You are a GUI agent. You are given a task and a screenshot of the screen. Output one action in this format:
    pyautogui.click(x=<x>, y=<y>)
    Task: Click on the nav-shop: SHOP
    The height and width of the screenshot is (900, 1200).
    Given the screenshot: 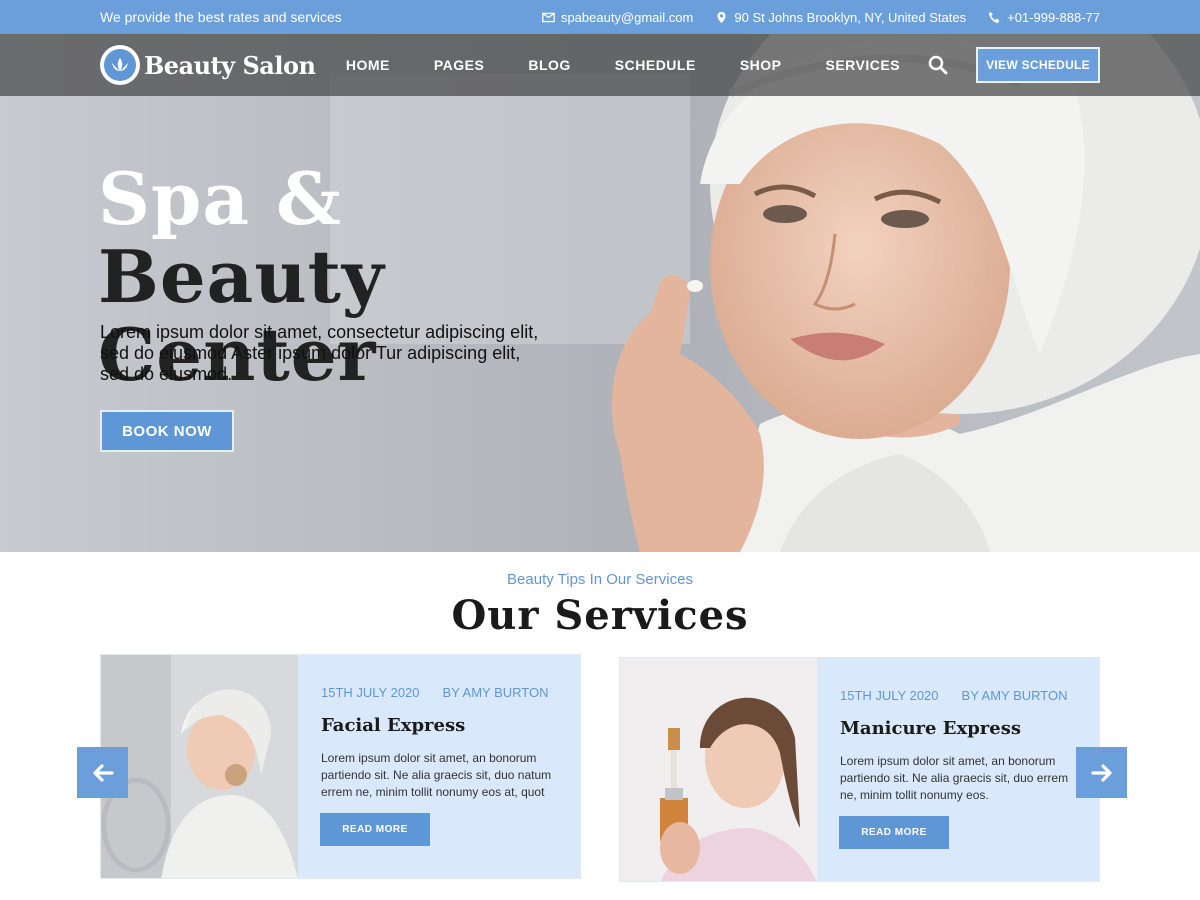 What is the action you would take?
    pyautogui.click(x=761, y=65)
    